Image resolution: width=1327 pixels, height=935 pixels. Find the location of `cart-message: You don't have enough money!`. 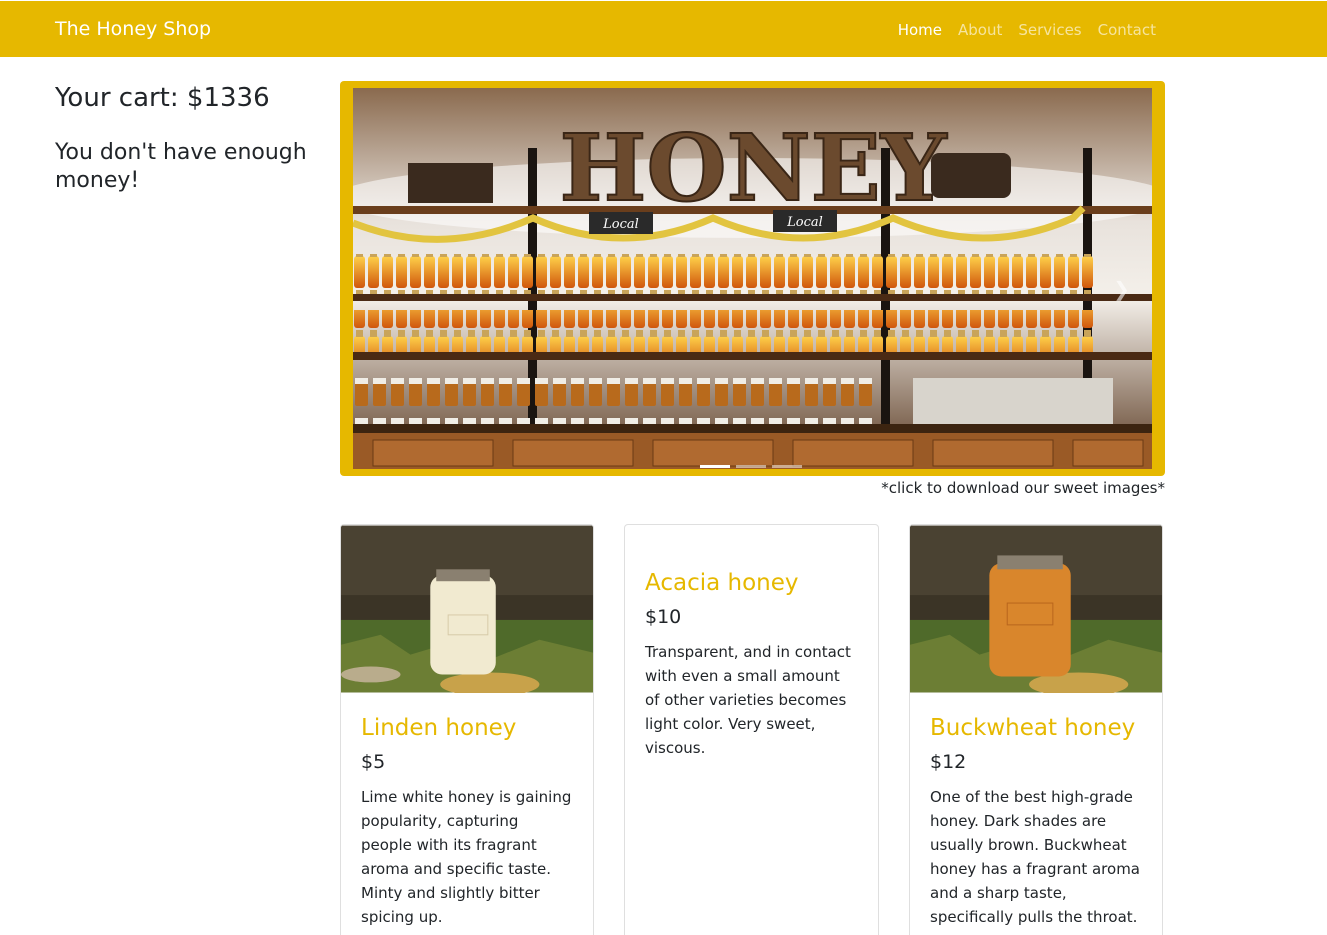

cart-message: You don't have enough money! is located at coordinates (181, 166).